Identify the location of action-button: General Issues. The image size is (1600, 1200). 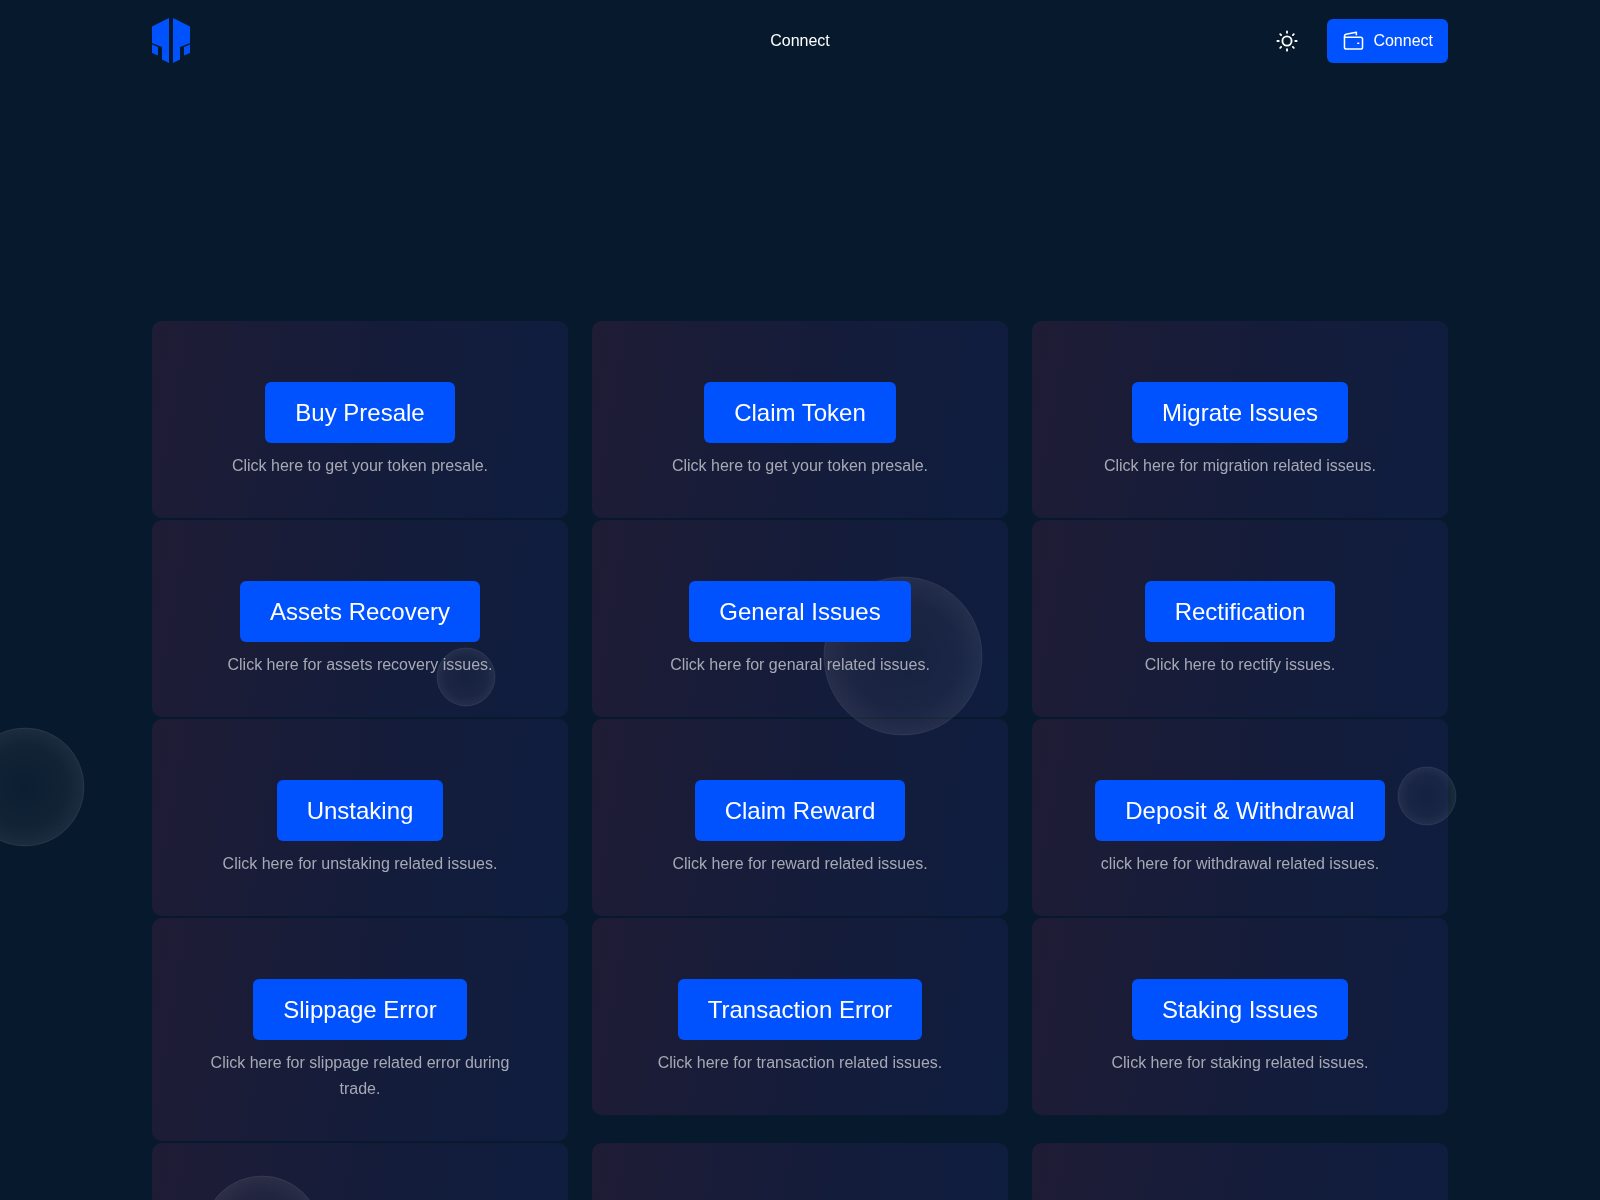
(800, 611).